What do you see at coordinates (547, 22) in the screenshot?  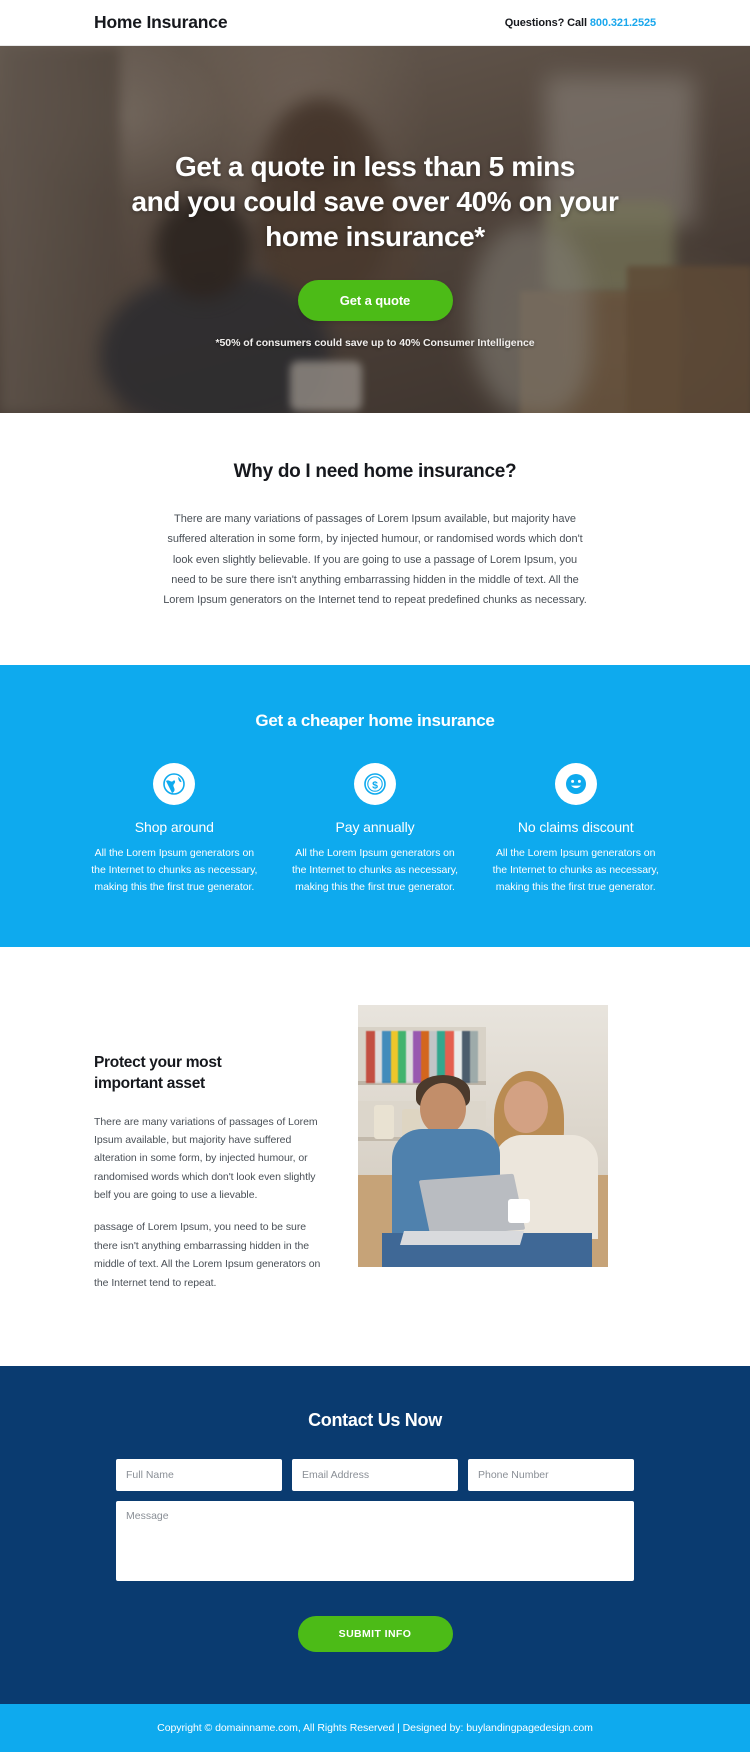 I see `header-contact-prefix: Questions? Call` at bounding box center [547, 22].